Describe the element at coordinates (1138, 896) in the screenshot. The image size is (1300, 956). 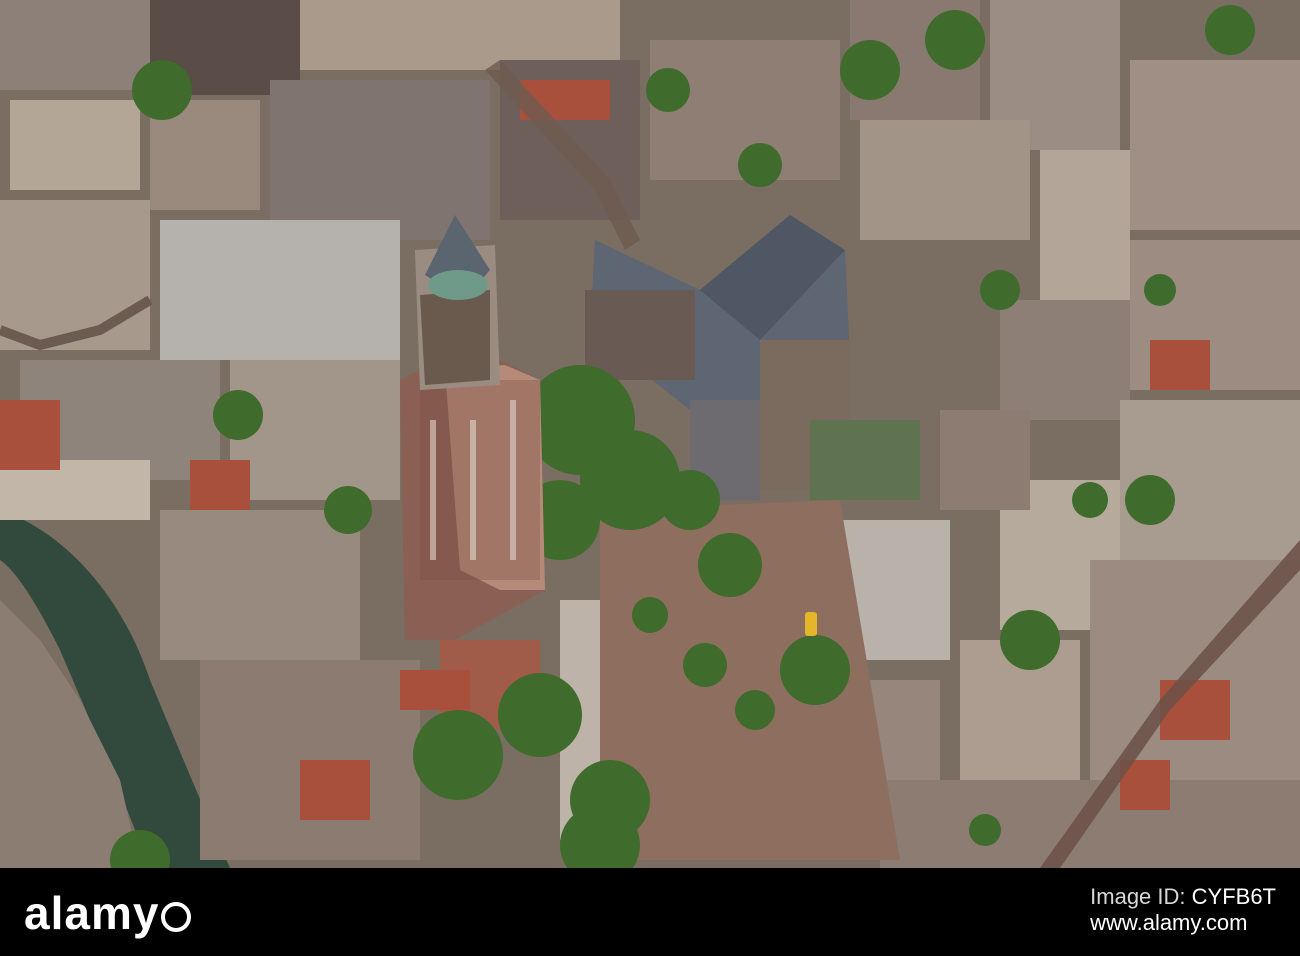
I see `image-id-label: Image ID:` at that location.